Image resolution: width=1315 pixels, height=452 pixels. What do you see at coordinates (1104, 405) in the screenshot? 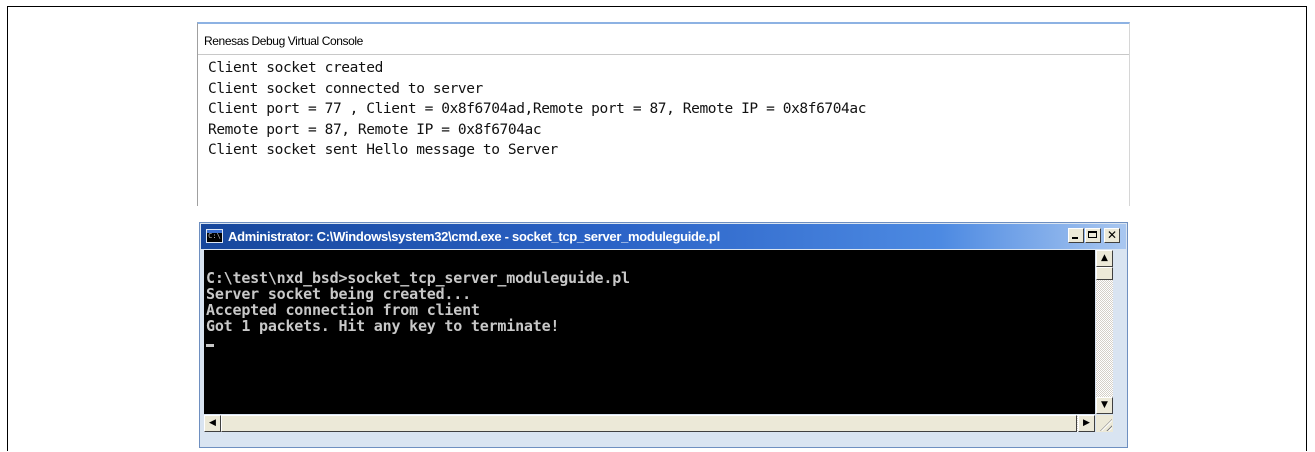
I see `scroll-down-button: ▼` at bounding box center [1104, 405].